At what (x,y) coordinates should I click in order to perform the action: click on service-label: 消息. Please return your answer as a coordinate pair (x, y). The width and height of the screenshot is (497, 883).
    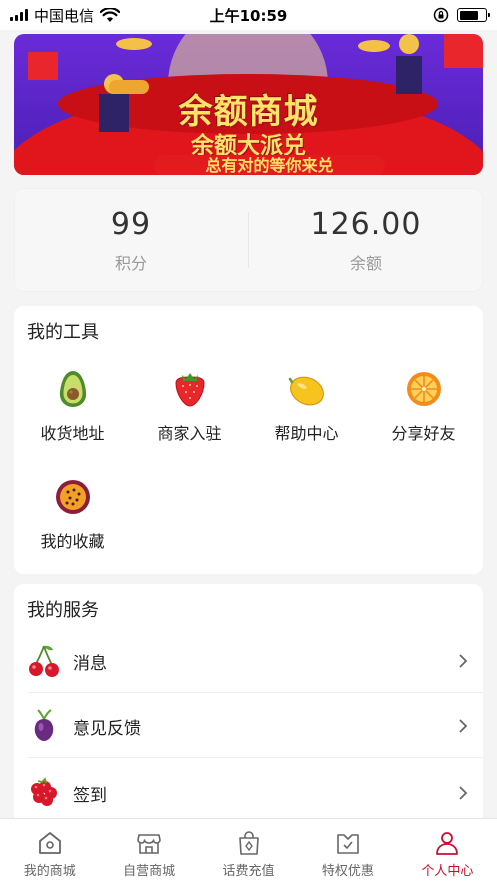
    Looking at the image, I should click on (90, 663).